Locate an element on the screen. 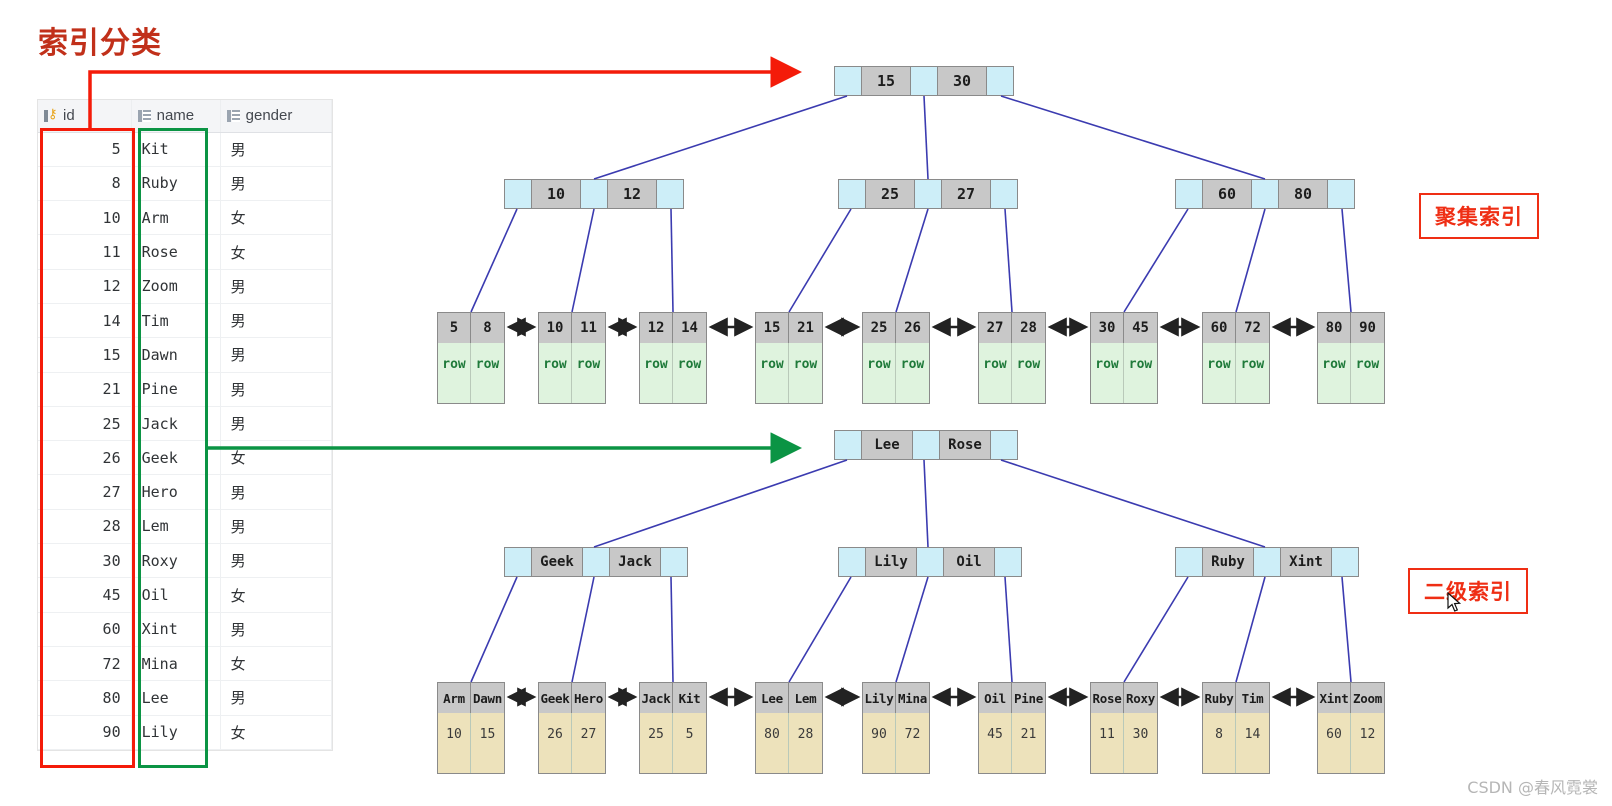 This screenshot has width=1612, height=806. leaf-value: 26 is located at coordinates (556, 743).